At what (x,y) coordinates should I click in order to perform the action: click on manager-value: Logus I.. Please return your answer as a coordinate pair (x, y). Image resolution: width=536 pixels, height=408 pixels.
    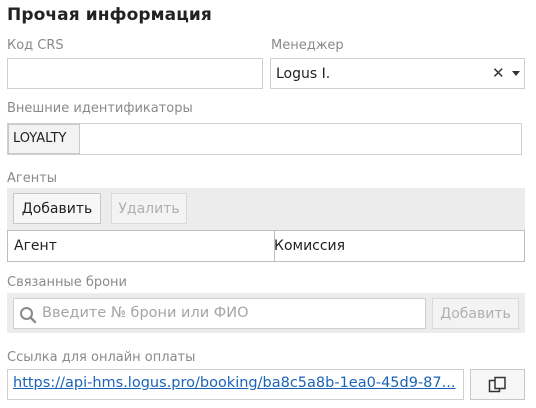
    Looking at the image, I should click on (303, 74).